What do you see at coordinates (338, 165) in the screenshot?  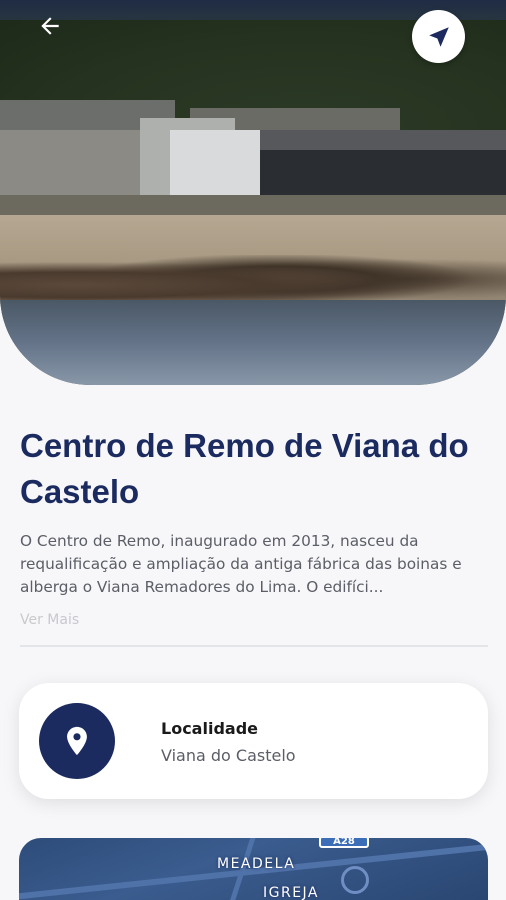 I see `building` at bounding box center [338, 165].